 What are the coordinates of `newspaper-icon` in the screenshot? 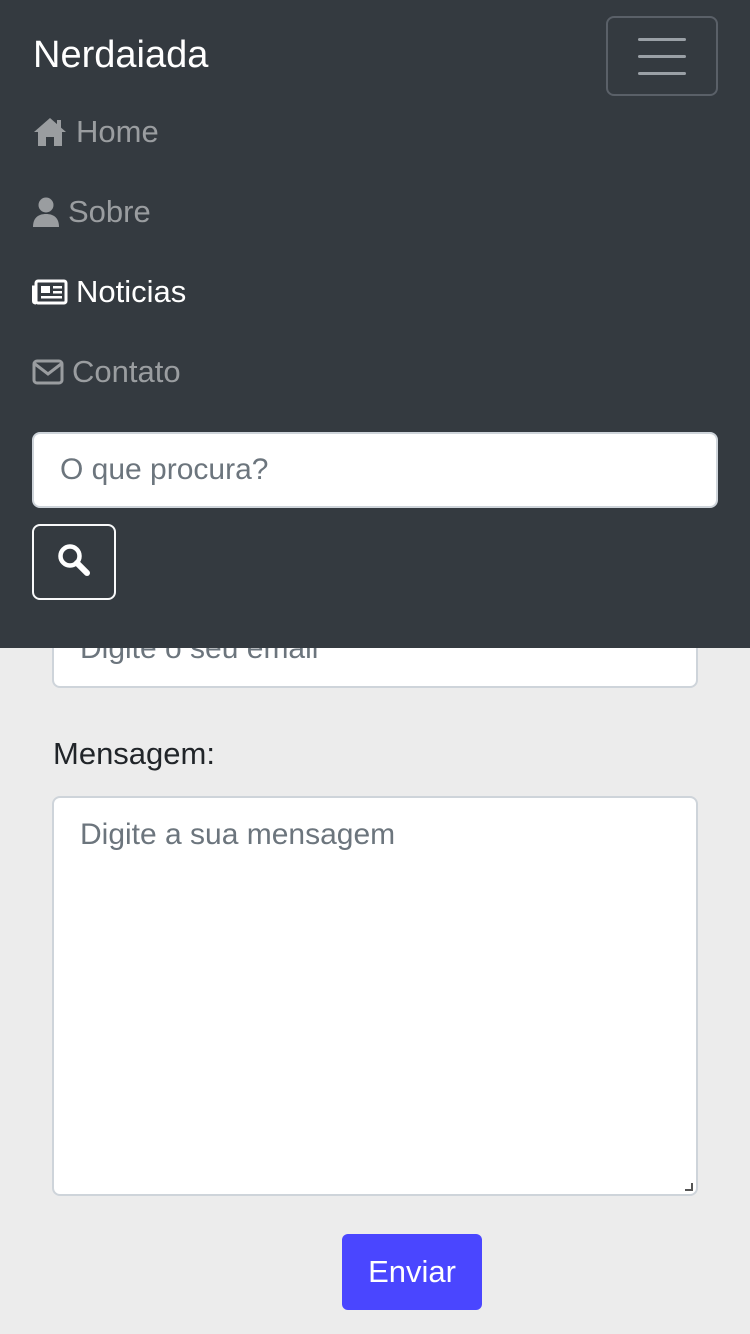 It's located at (50, 292).